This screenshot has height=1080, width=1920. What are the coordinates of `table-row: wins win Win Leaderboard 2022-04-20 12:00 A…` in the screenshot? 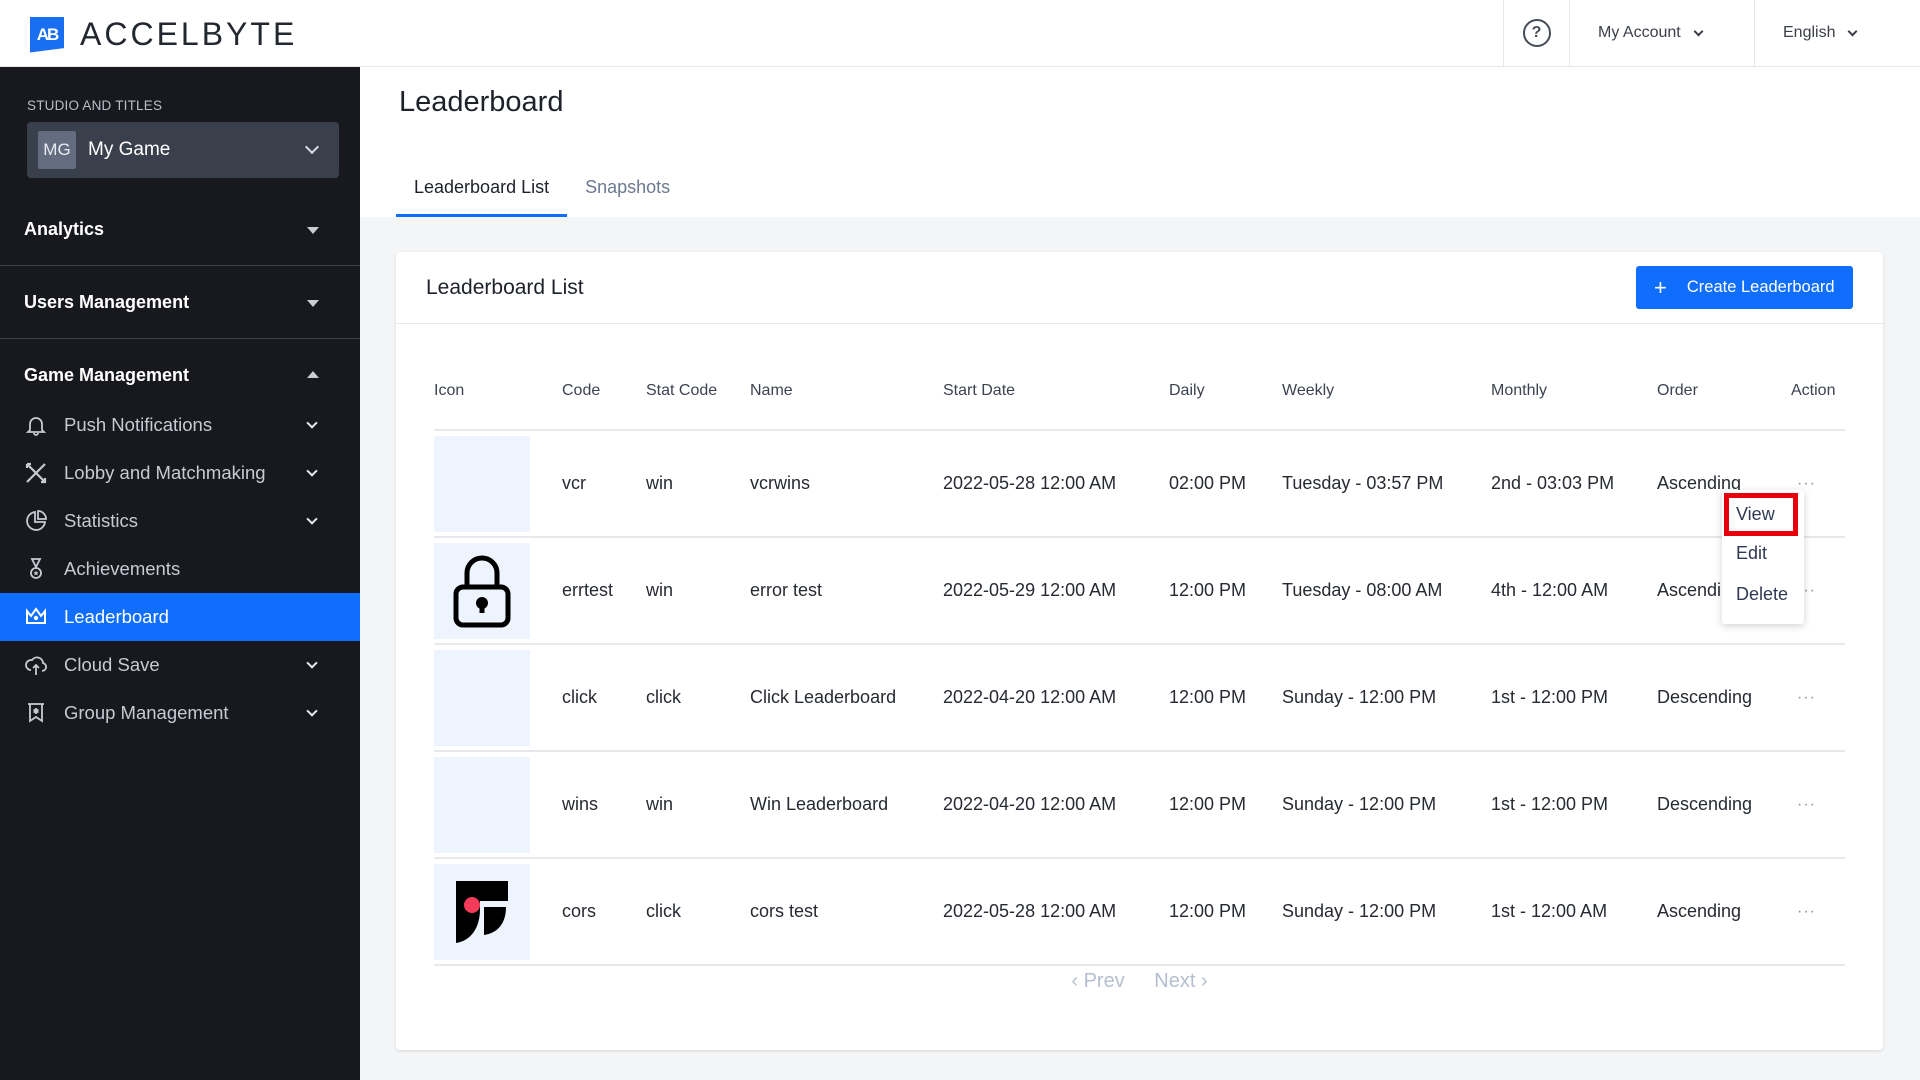 It's located at (1139, 805).